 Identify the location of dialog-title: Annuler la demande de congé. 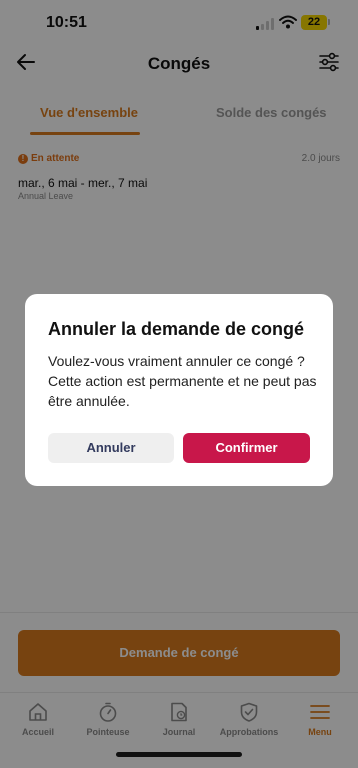
(176, 329).